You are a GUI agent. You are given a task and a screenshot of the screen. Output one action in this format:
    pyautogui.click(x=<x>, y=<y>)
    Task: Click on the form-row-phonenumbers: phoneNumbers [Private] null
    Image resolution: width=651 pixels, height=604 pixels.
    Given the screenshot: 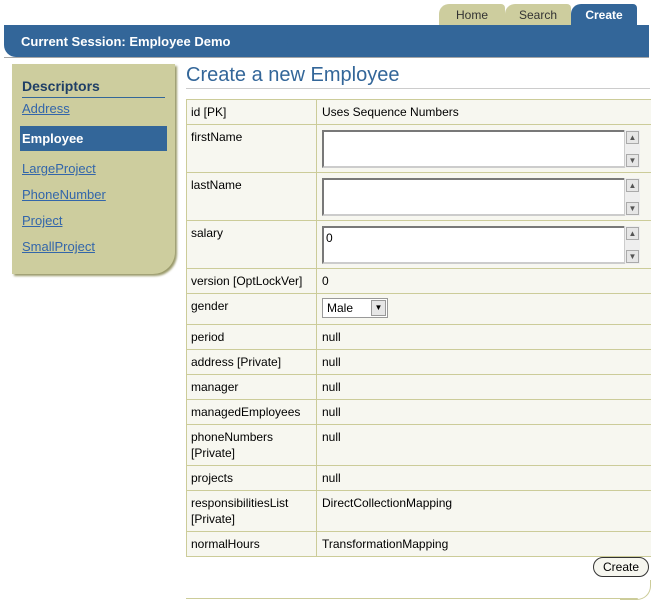 What is the action you would take?
    pyautogui.click(x=419, y=445)
    